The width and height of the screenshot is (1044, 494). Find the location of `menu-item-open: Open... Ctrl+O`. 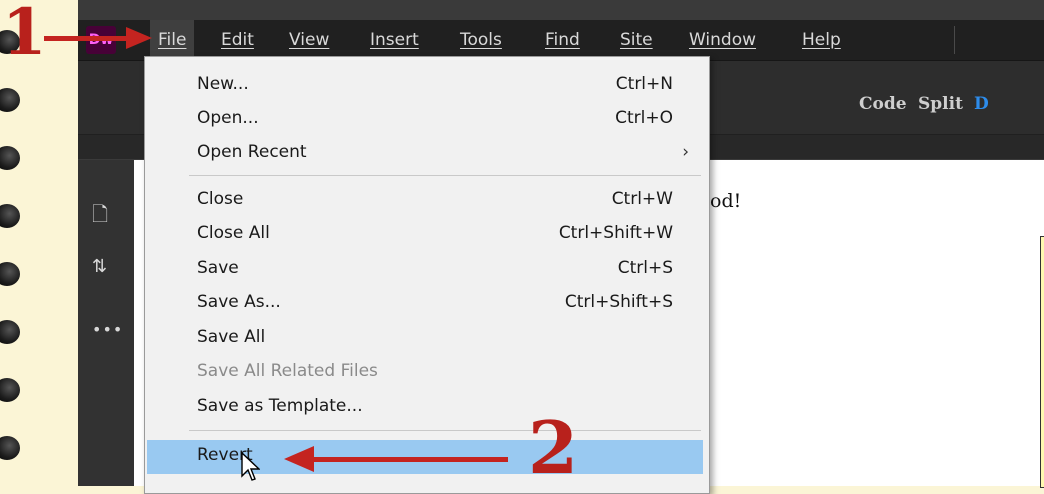

menu-item-open: Open... Ctrl+O is located at coordinates (427, 120).